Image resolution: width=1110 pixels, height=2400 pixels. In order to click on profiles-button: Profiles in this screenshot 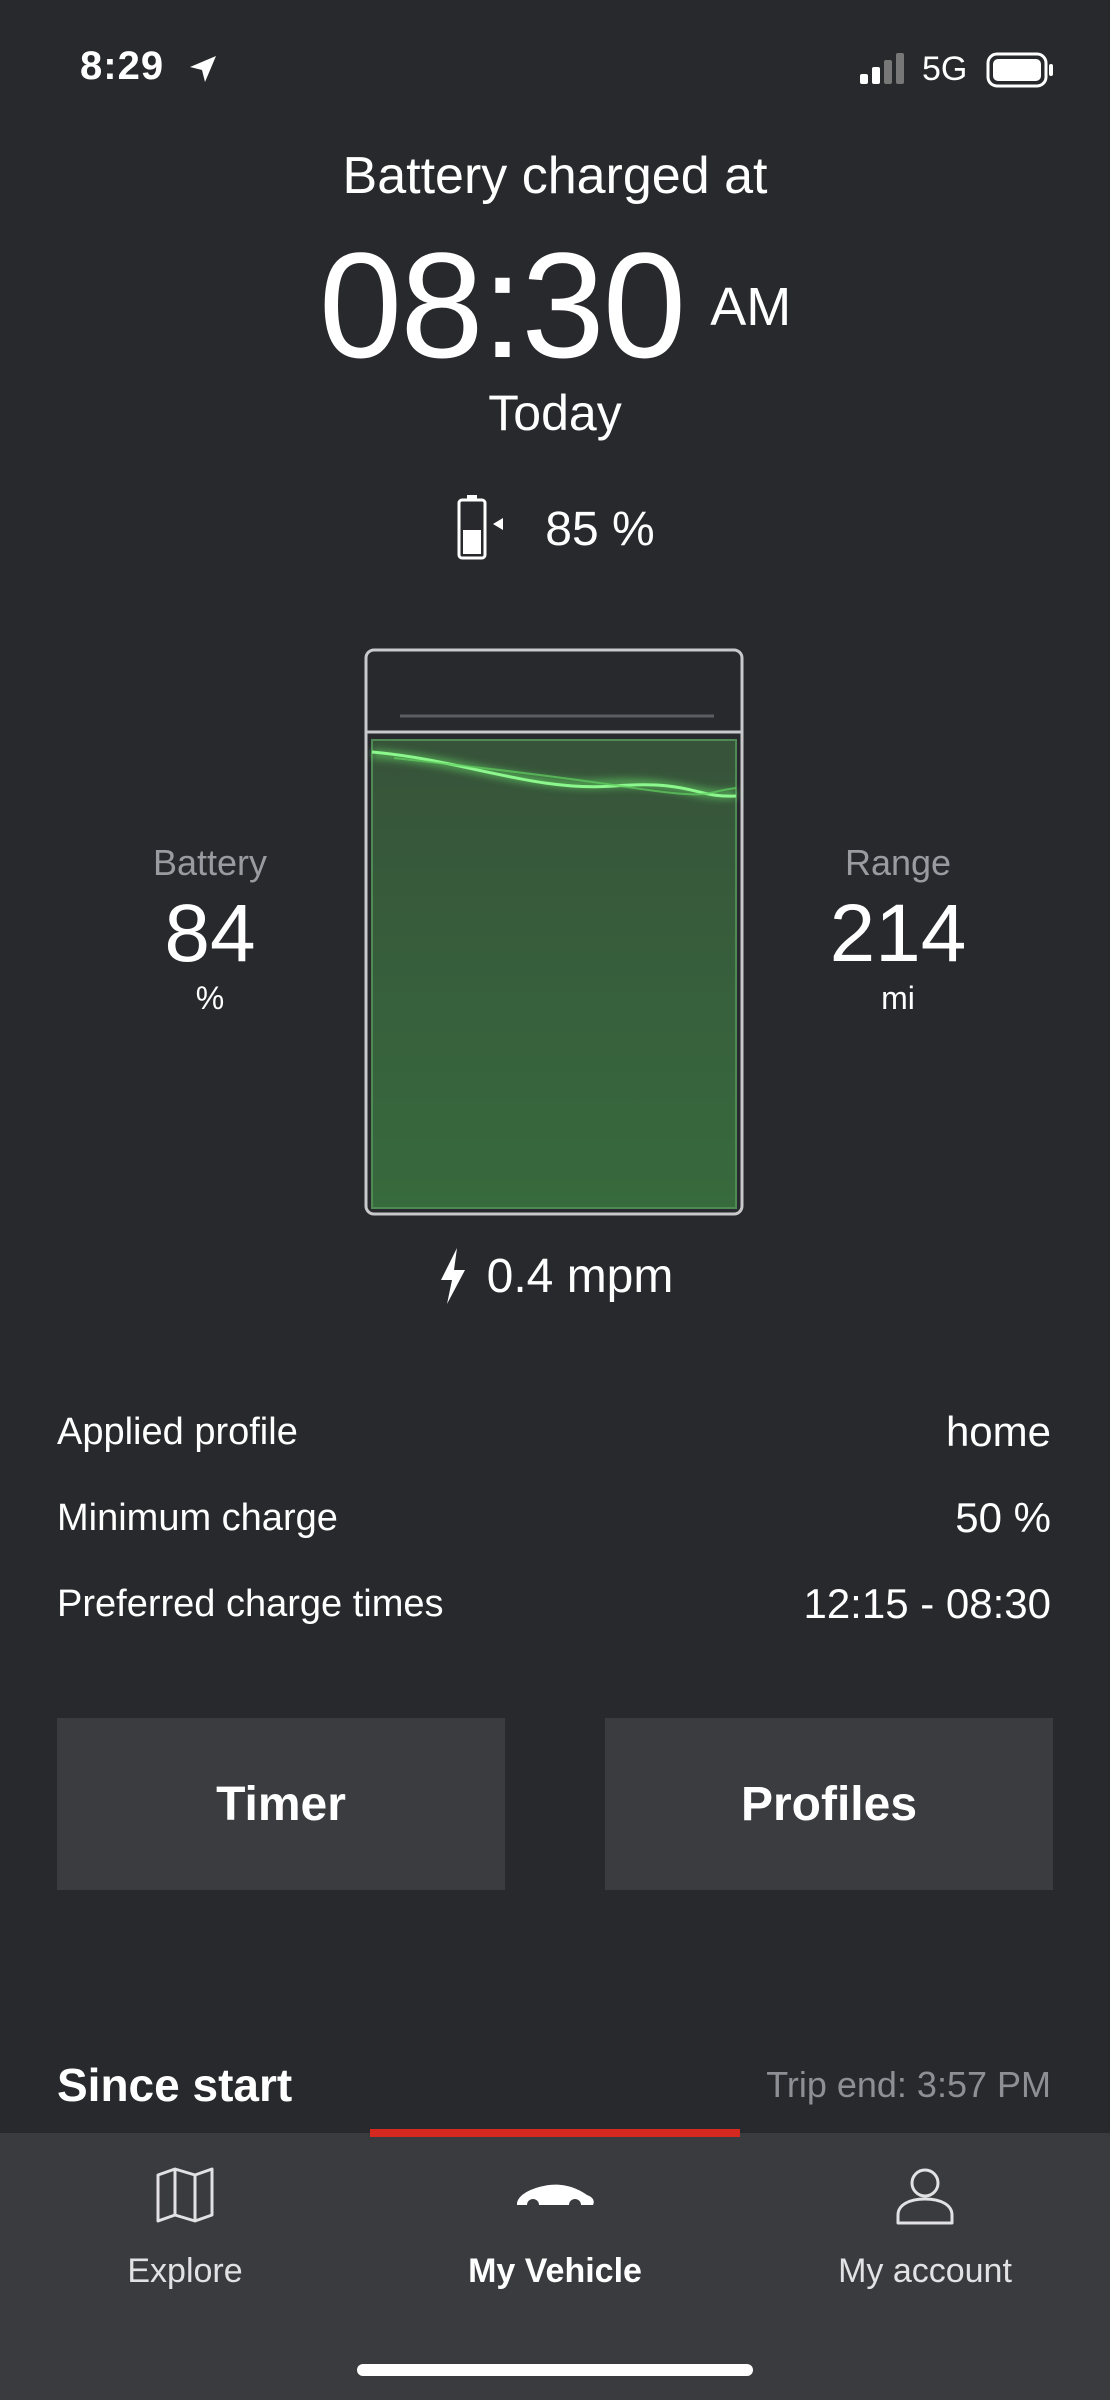, I will do `click(829, 1804)`.